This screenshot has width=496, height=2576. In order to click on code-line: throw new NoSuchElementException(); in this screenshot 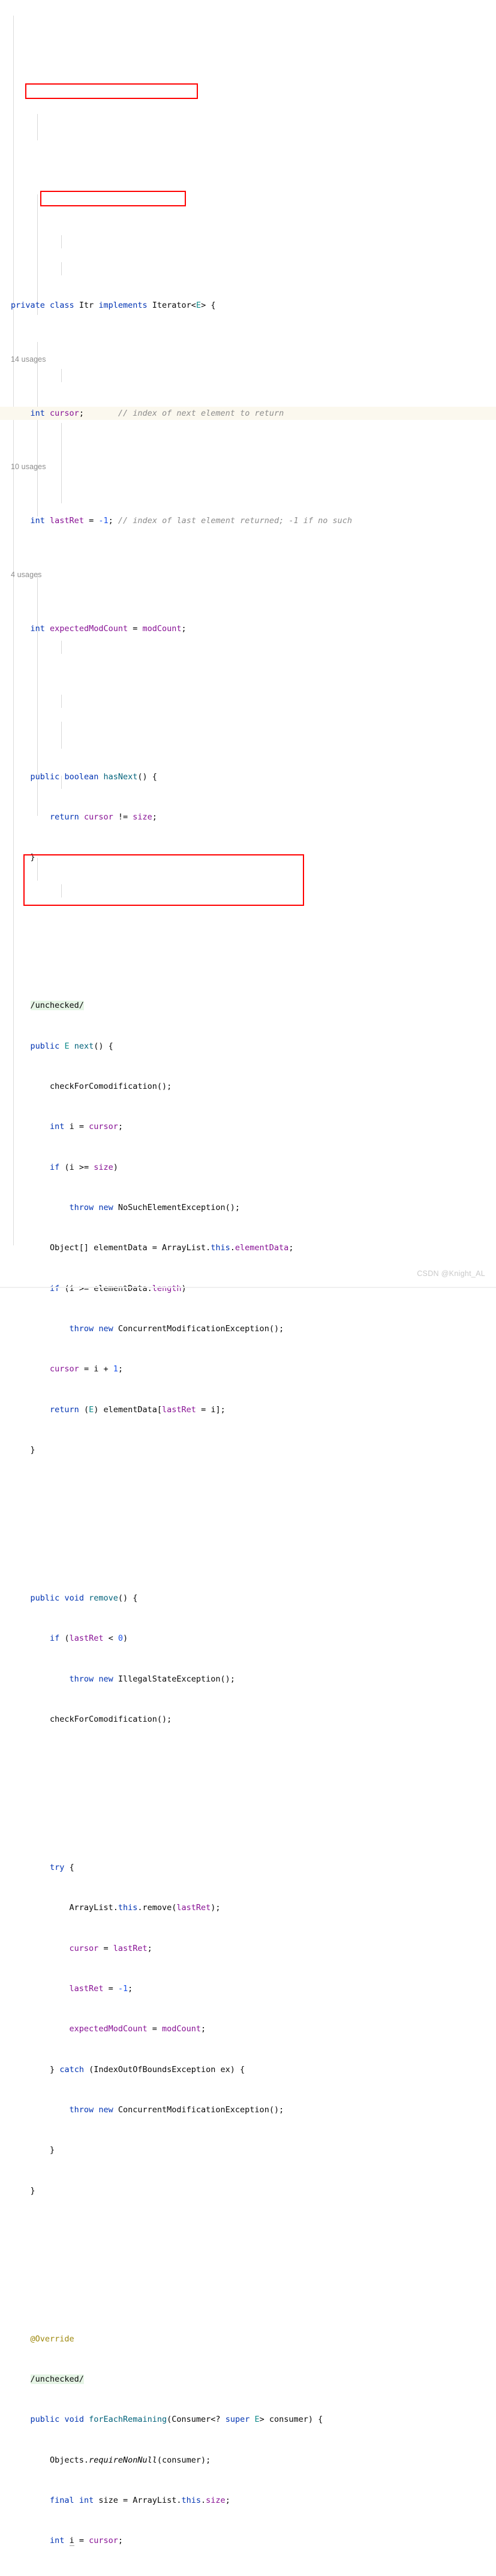, I will do `click(248, 1207)`.